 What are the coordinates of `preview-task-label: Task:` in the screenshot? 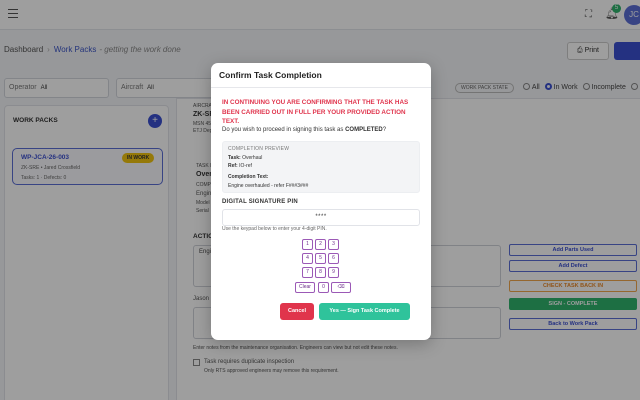 It's located at (234, 158).